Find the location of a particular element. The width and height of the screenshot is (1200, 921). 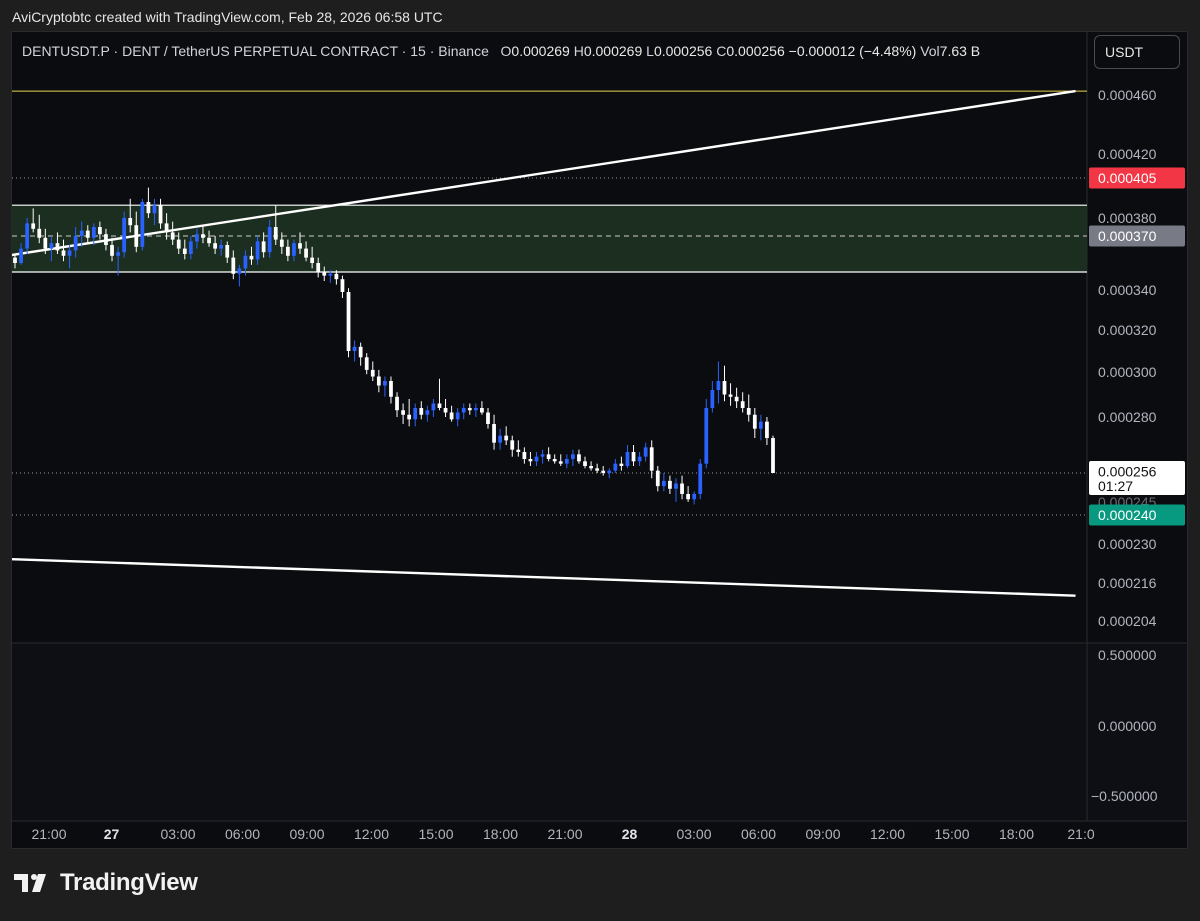

symbol-description: DENT / TetherUS PERPETUAL CONTRACT is located at coordinates (260, 51).